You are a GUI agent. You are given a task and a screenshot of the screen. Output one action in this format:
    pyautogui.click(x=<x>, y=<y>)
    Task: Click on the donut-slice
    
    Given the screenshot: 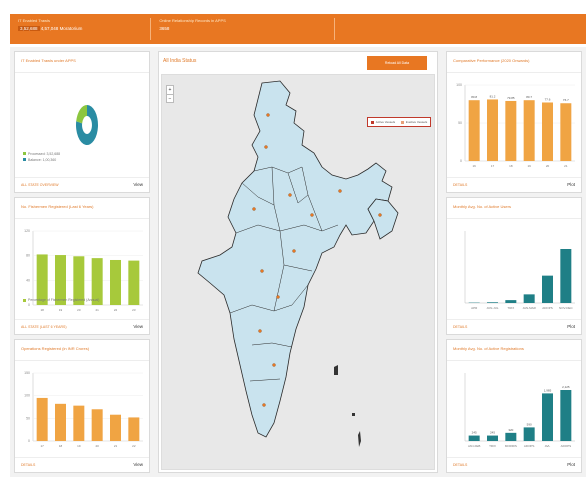 What is the action you would take?
    pyautogui.click(x=81, y=114)
    